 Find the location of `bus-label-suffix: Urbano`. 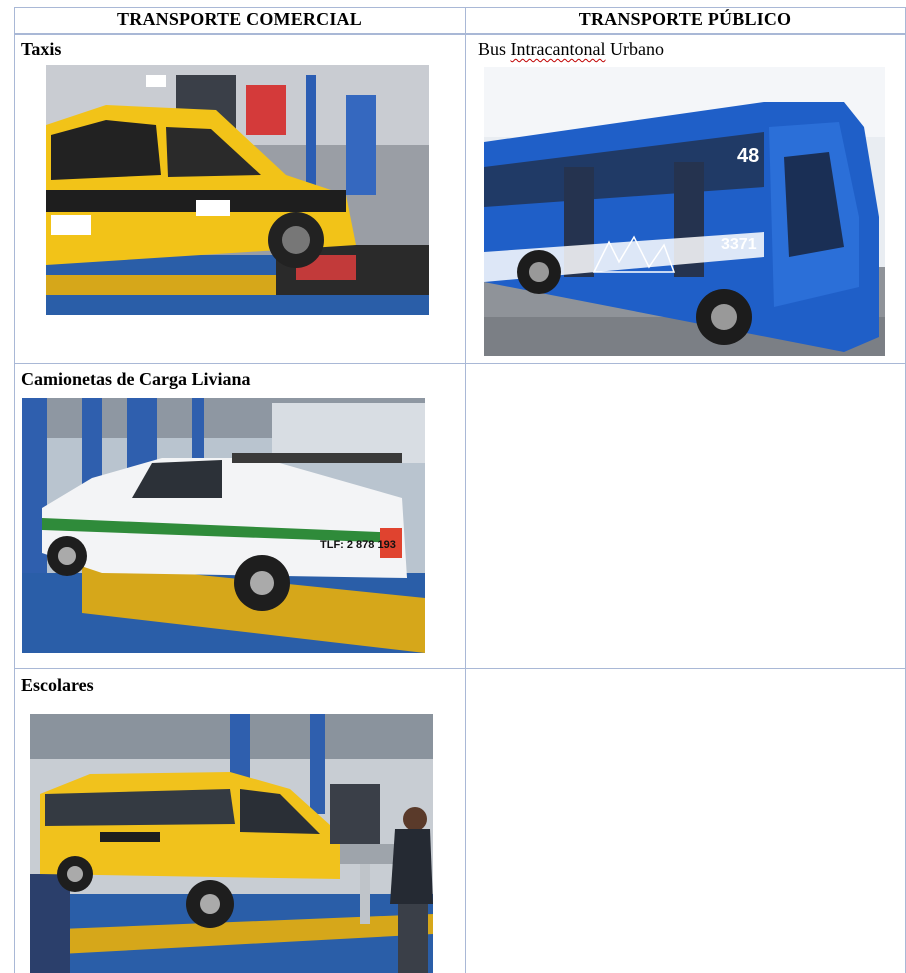

bus-label-suffix: Urbano is located at coordinates (634, 49).